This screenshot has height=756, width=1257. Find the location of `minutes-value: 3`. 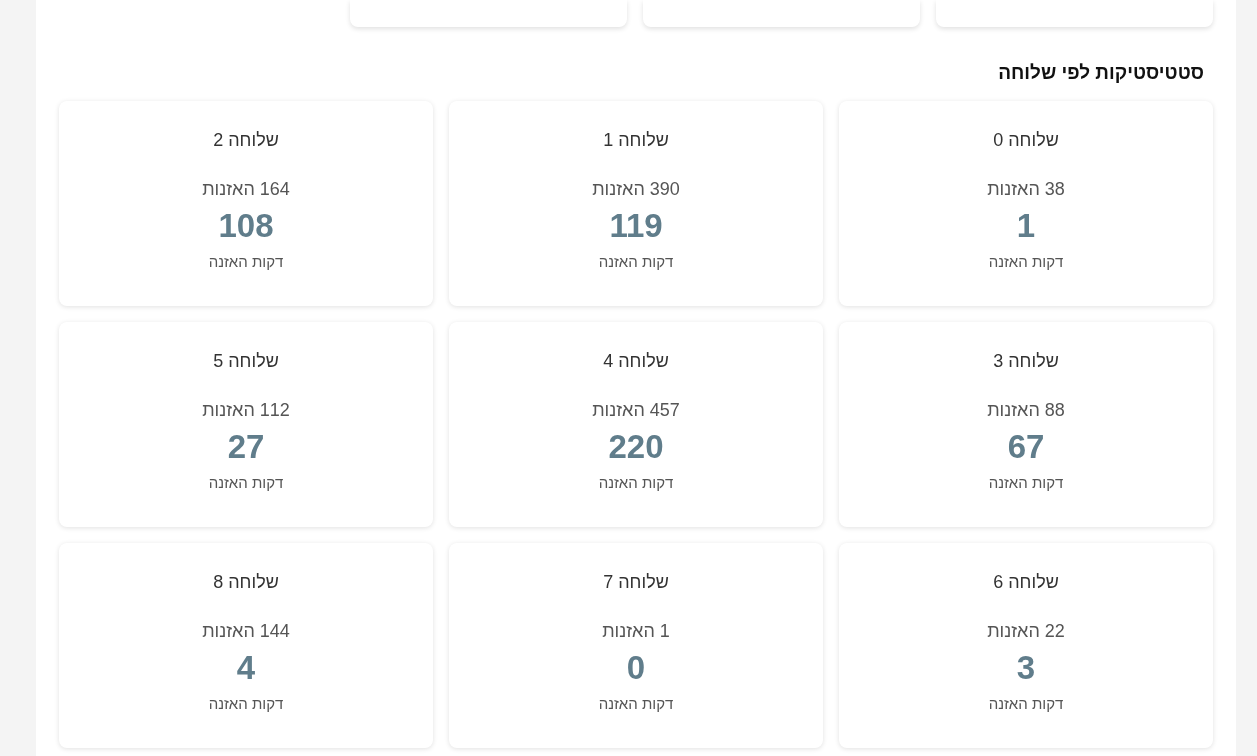

minutes-value: 3 is located at coordinates (1026, 668).